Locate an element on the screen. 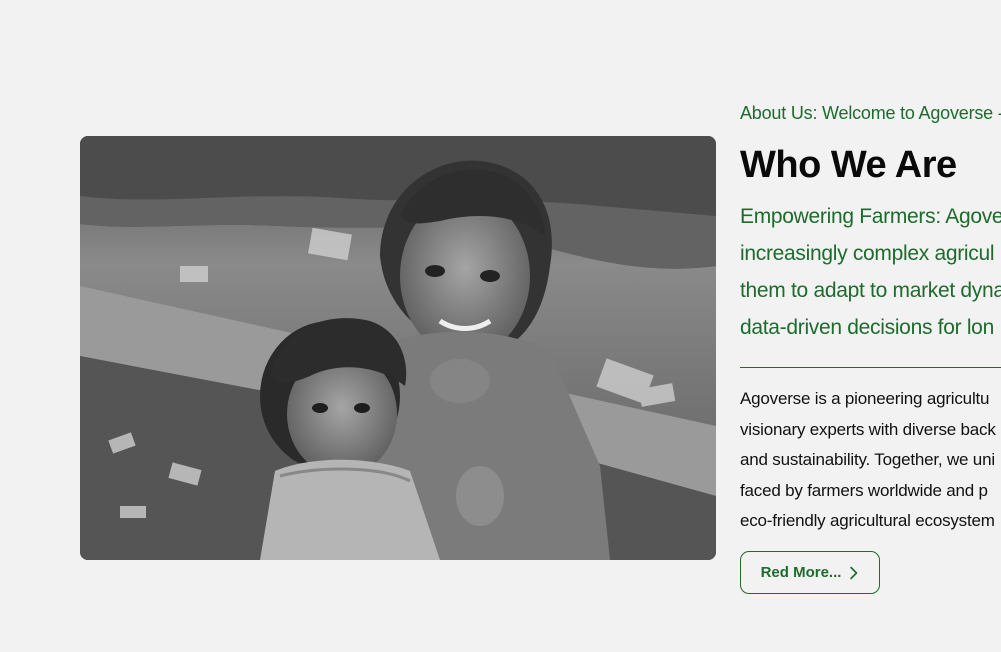  lead-line: them to adapt to market dyna is located at coordinates (870, 290).